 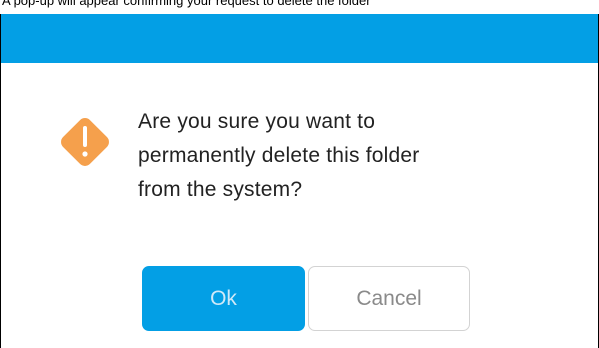 What do you see at coordinates (279, 155) in the screenshot?
I see `message-line: permanently delete this folder` at bounding box center [279, 155].